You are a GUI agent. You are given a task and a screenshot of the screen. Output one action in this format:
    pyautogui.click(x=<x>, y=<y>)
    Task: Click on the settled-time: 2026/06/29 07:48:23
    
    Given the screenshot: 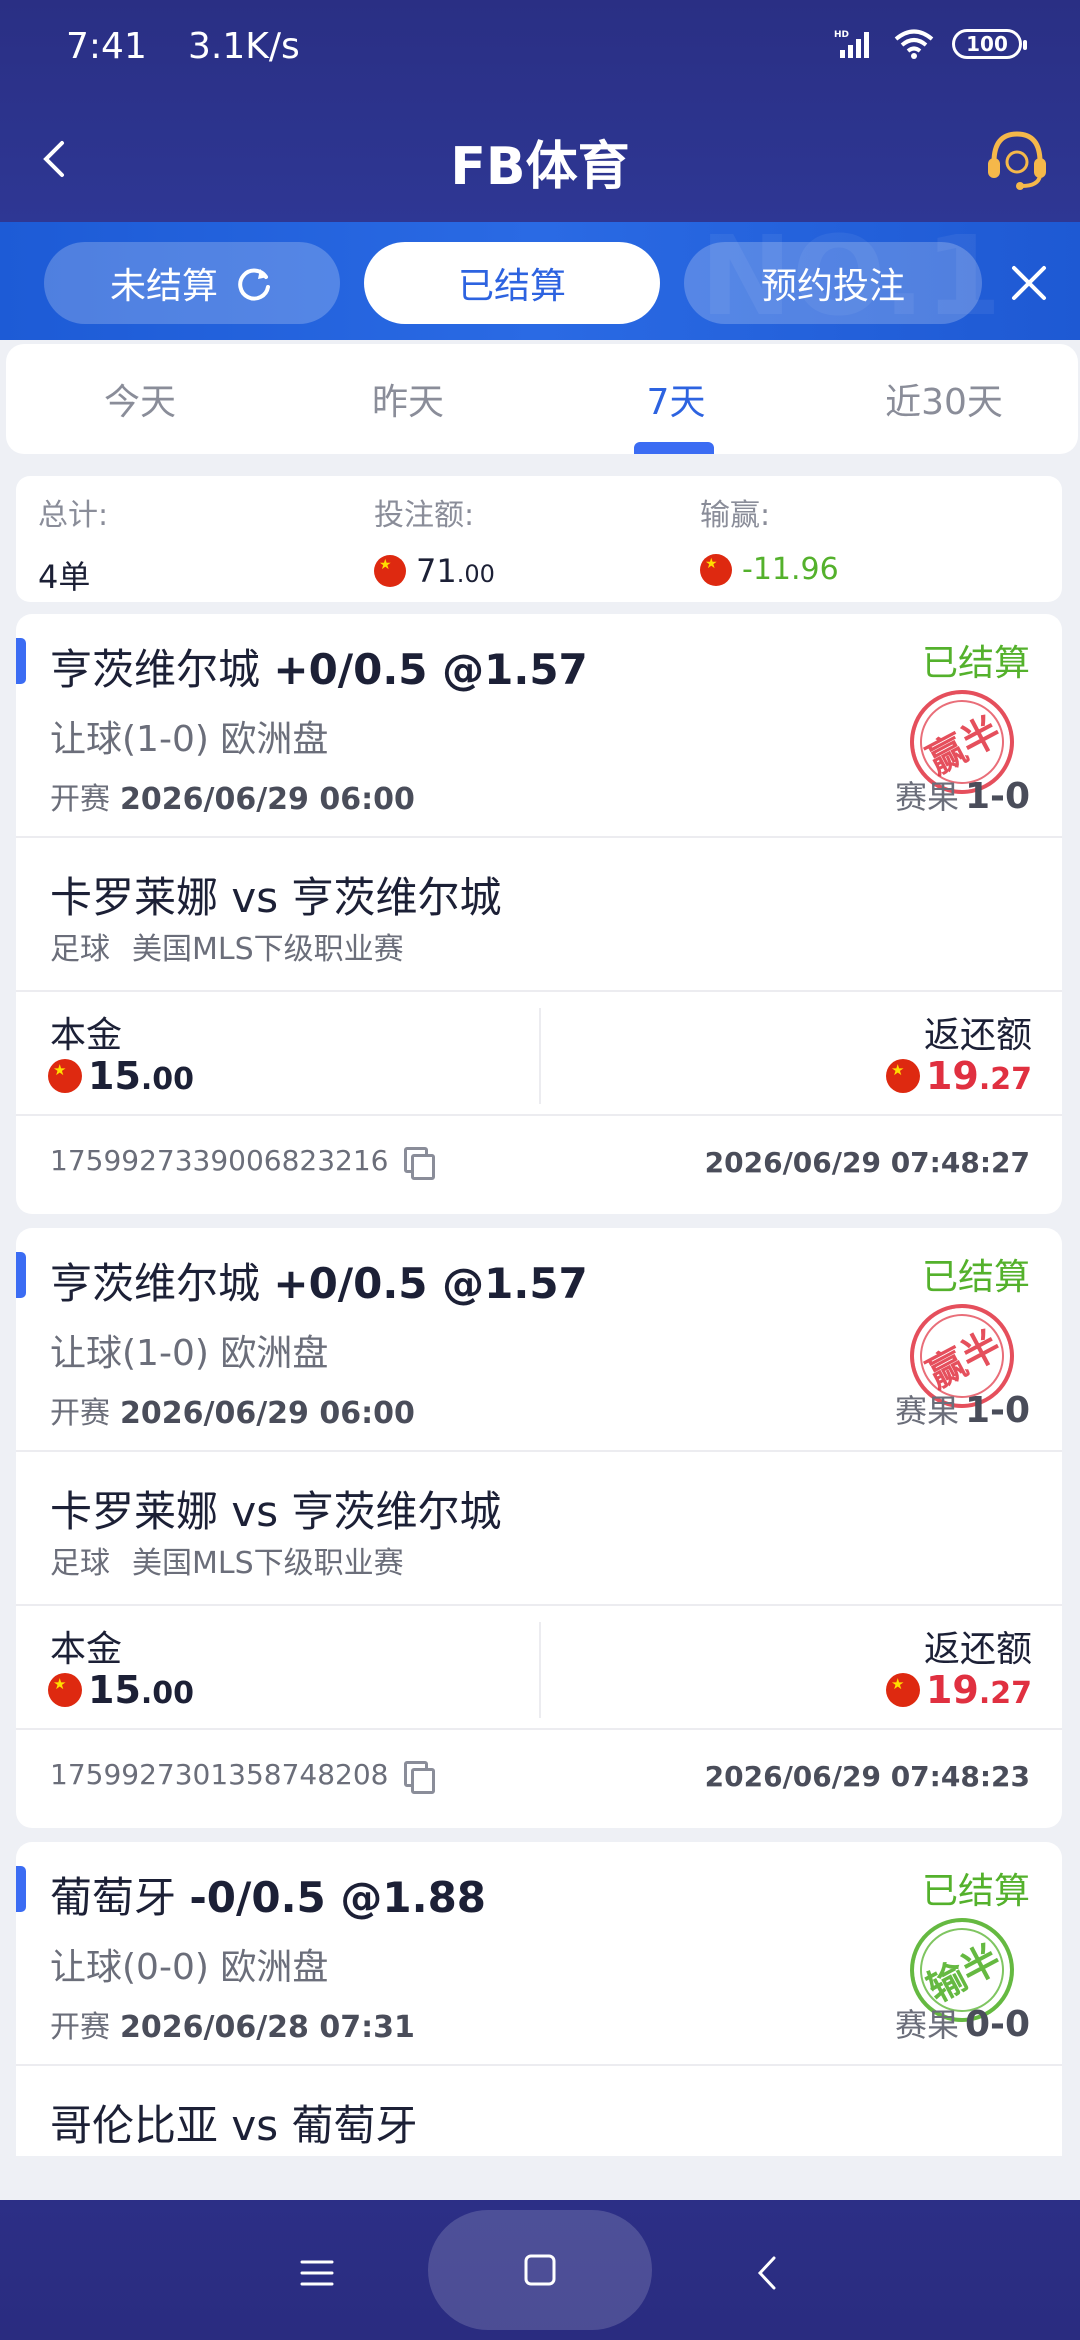 What is the action you would take?
    pyautogui.click(x=867, y=1776)
    